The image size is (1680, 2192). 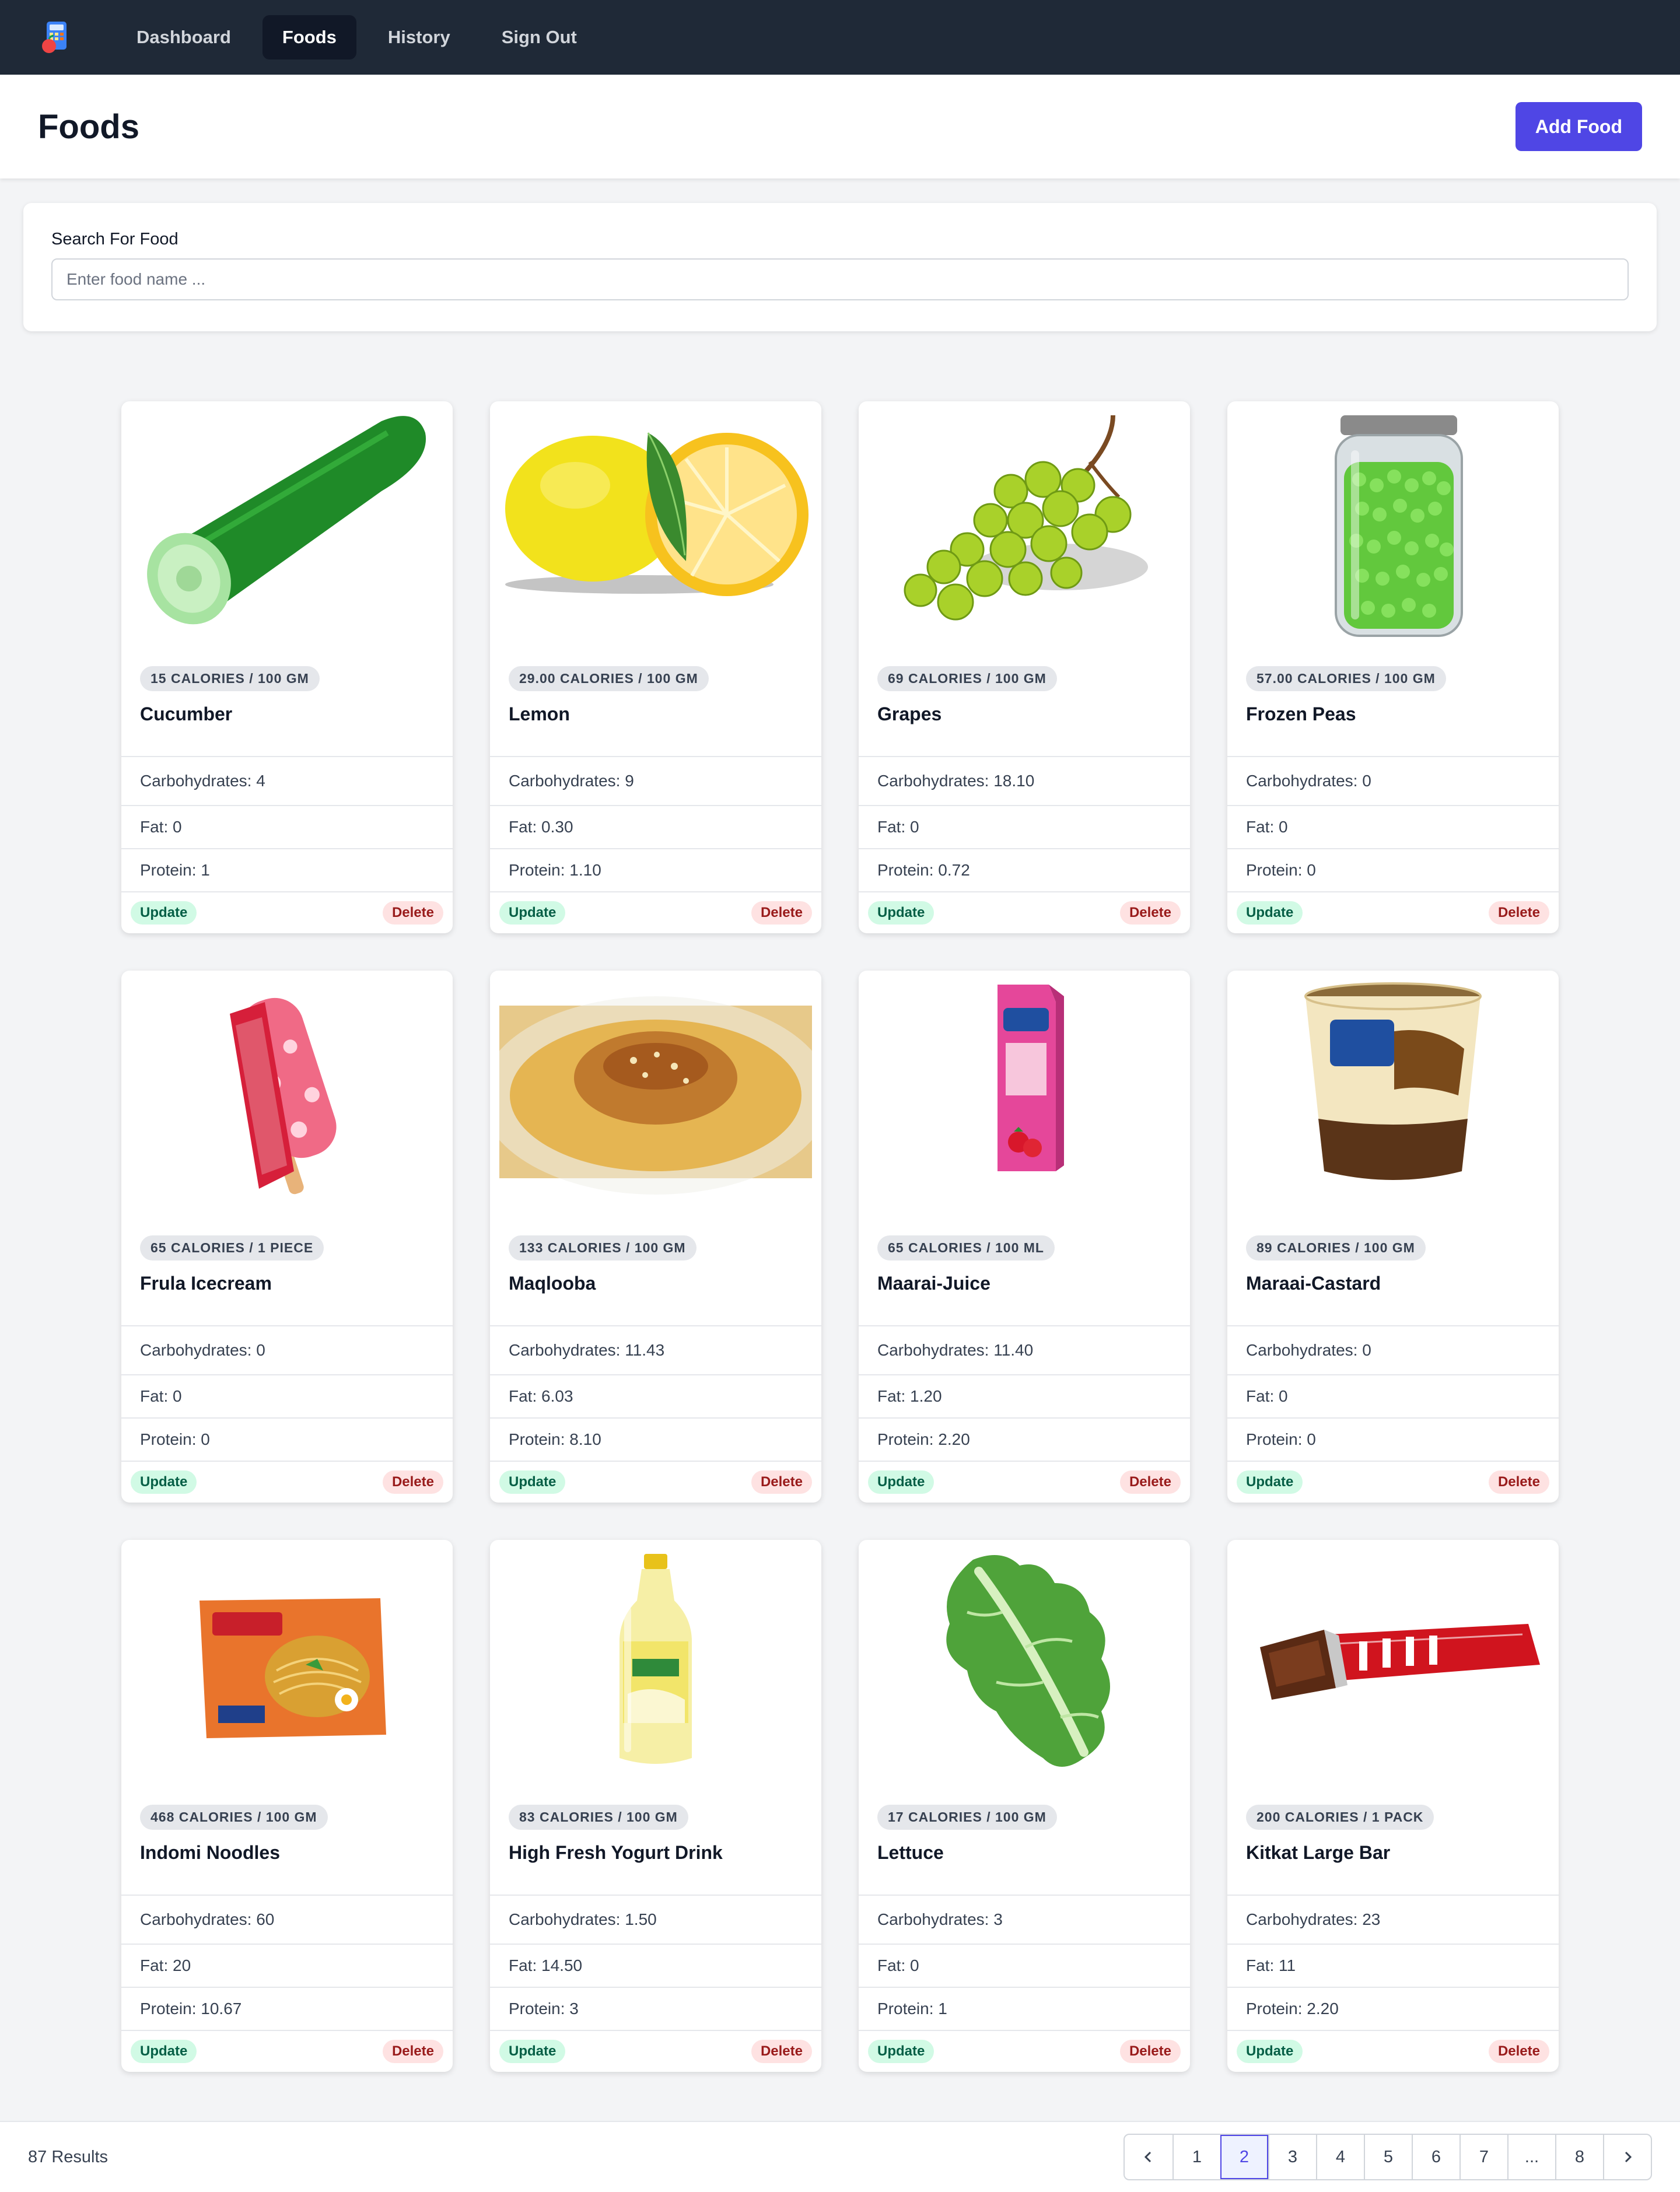 I want to click on carbohydrates-value: Carbohydrates: 18.10, so click(x=1024, y=780).